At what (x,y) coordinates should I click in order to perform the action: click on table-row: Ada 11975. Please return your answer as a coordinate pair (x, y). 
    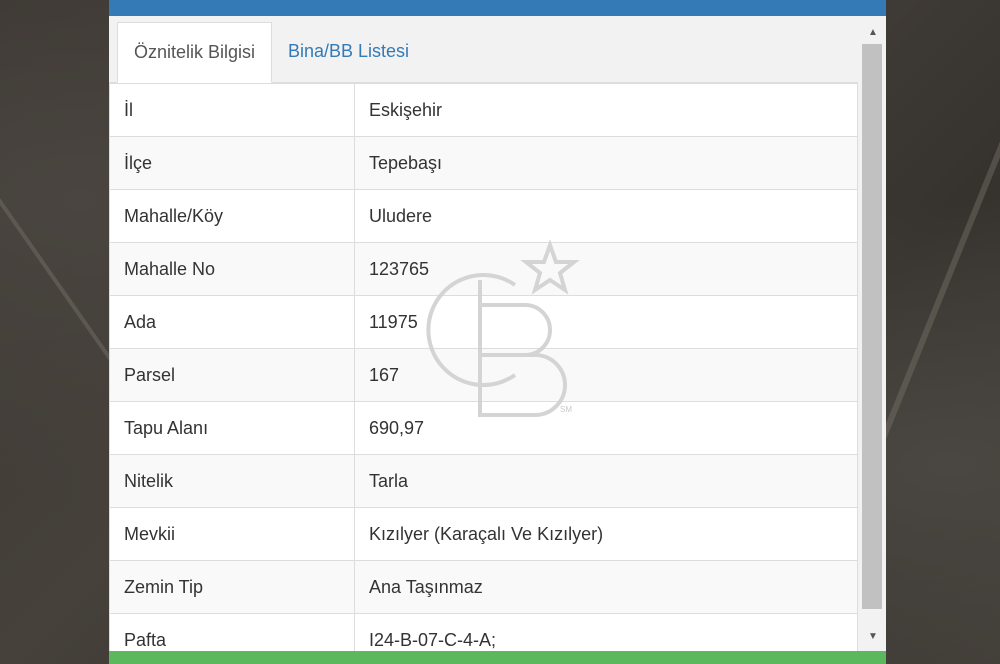
    Looking at the image, I should click on (483, 322).